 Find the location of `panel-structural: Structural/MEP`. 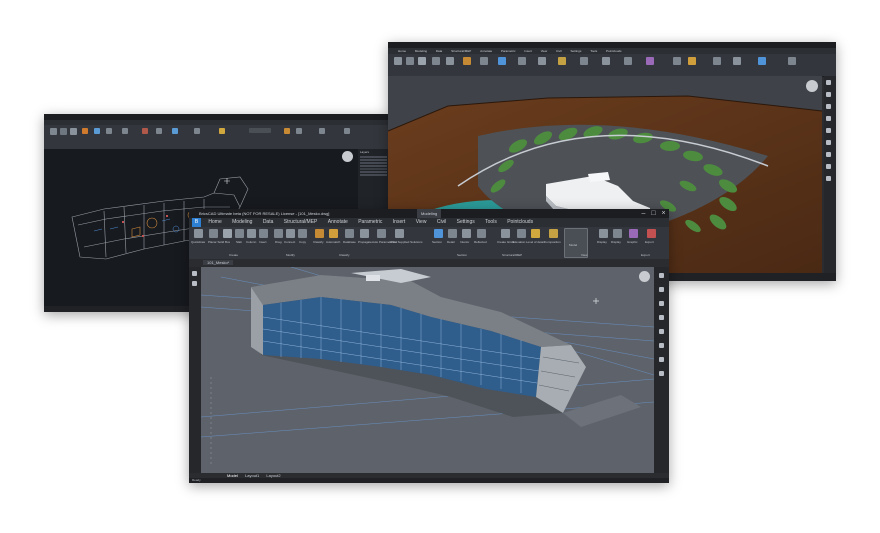

panel-structural: Structural/MEP is located at coordinates (512, 255).